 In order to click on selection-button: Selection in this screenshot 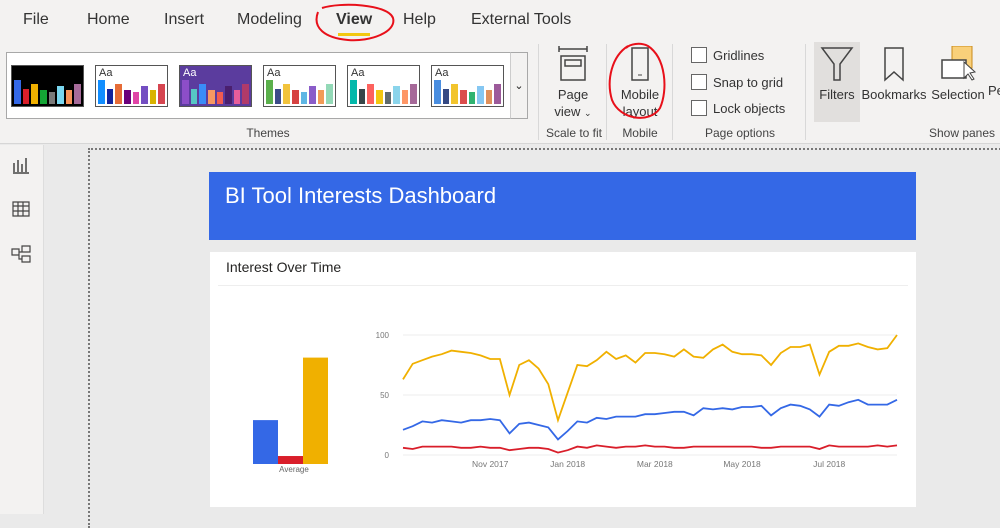, I will do `click(958, 74)`.